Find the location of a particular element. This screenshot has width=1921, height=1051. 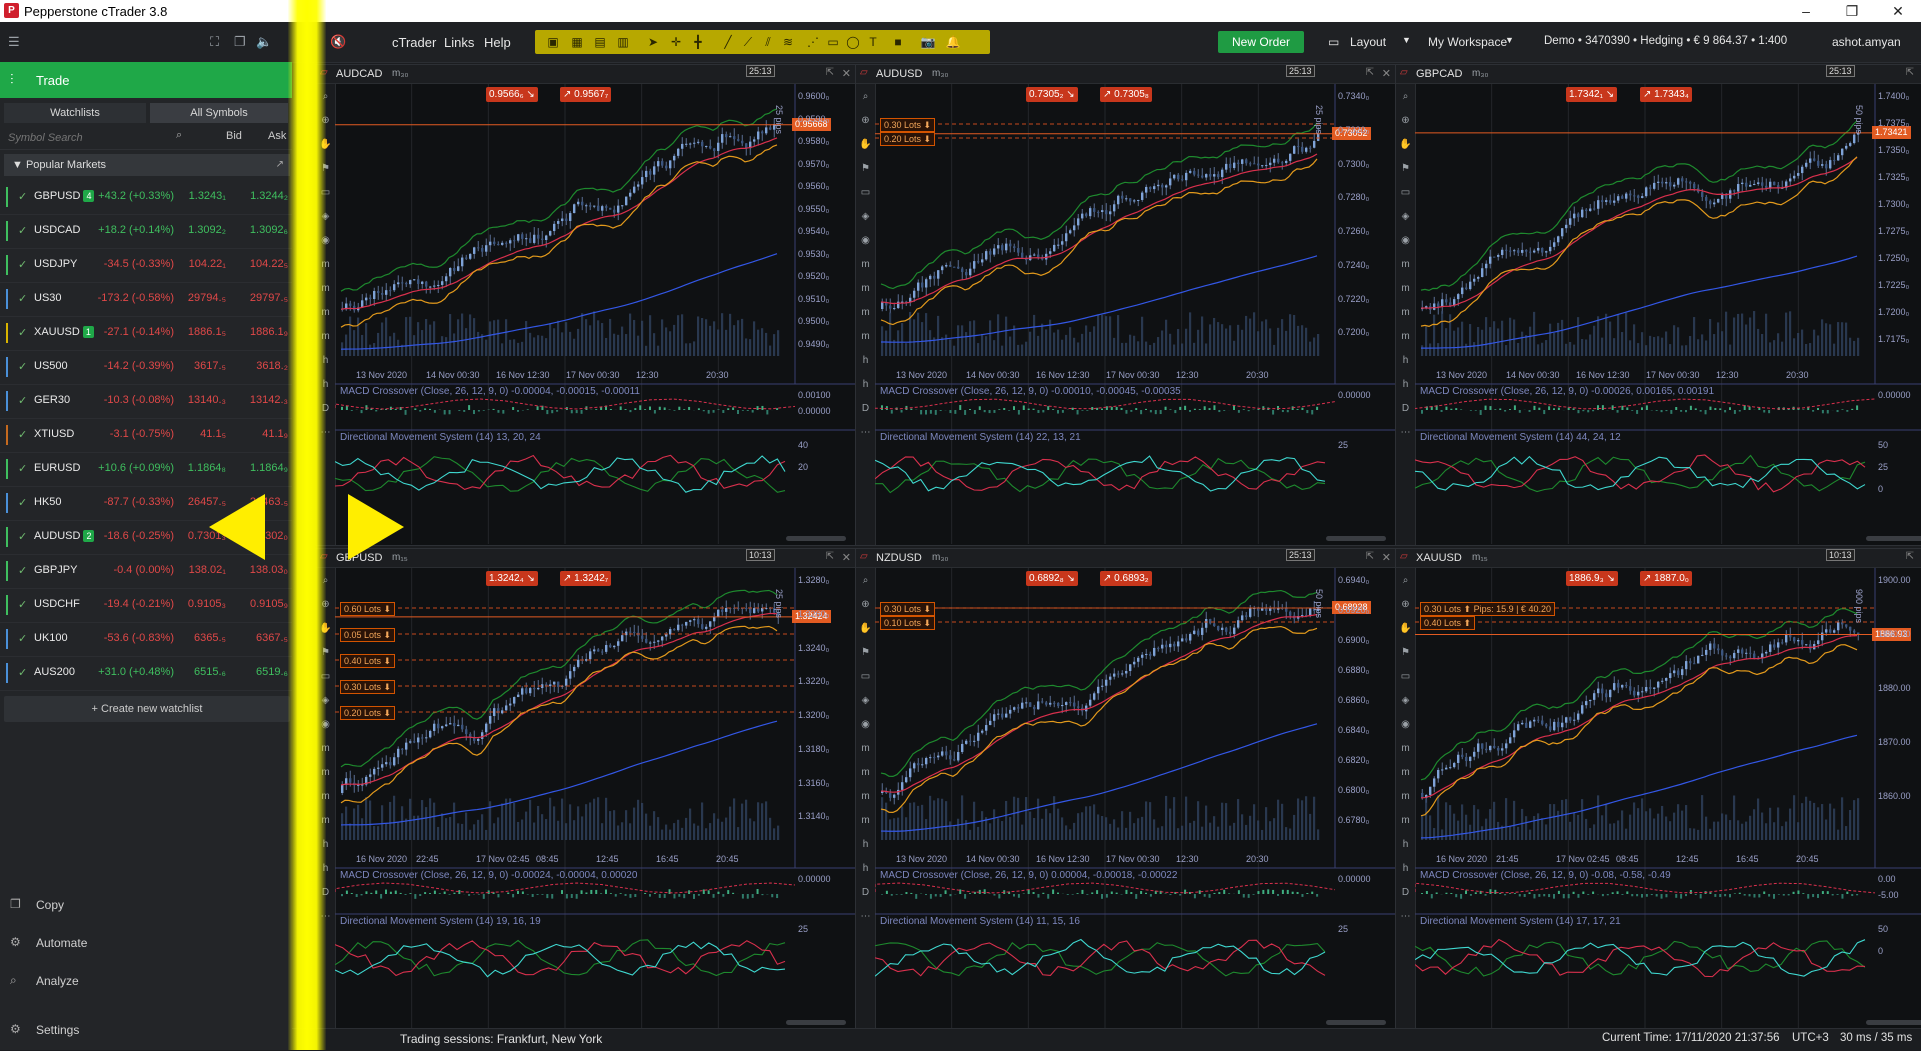

sound-icon: 🔈 is located at coordinates (264, 42).